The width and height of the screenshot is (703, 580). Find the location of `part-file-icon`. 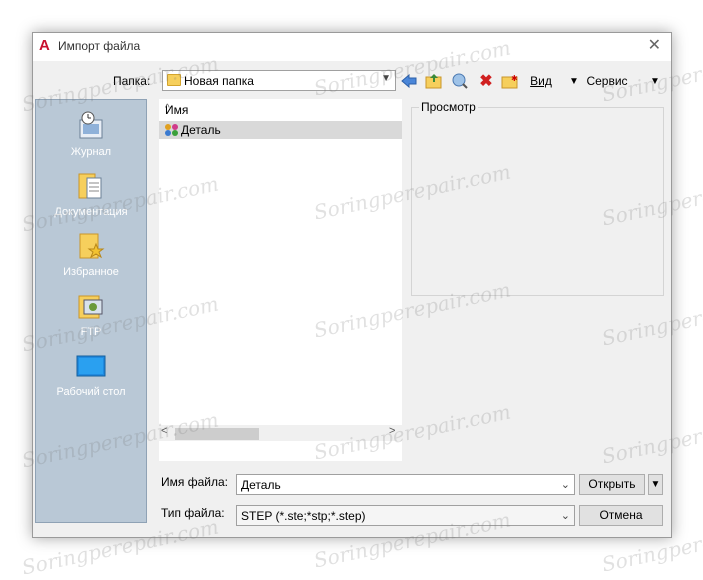

part-file-icon is located at coordinates (171, 130).